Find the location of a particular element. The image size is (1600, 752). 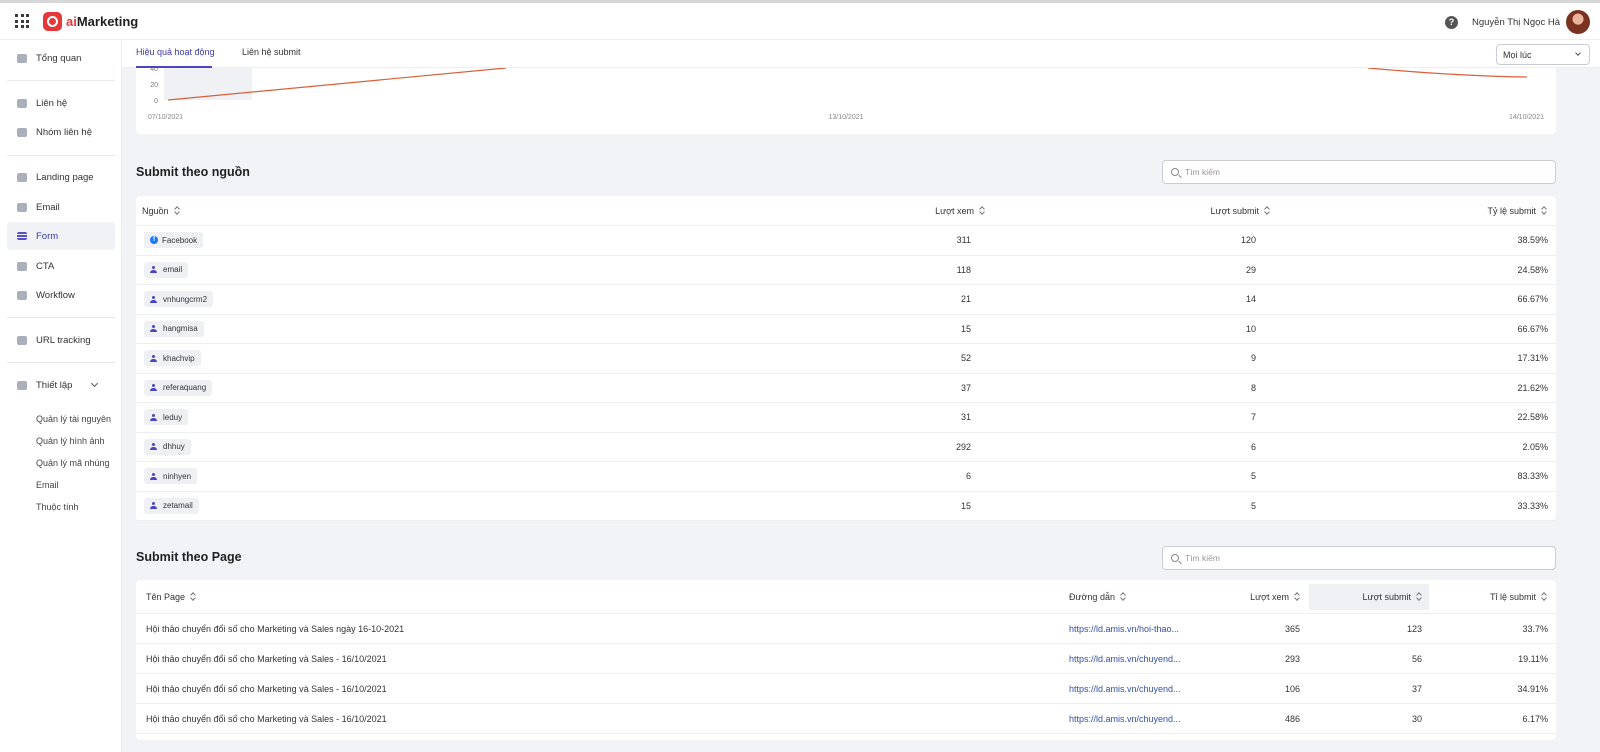

views-cell: 118 is located at coordinates (963, 269).